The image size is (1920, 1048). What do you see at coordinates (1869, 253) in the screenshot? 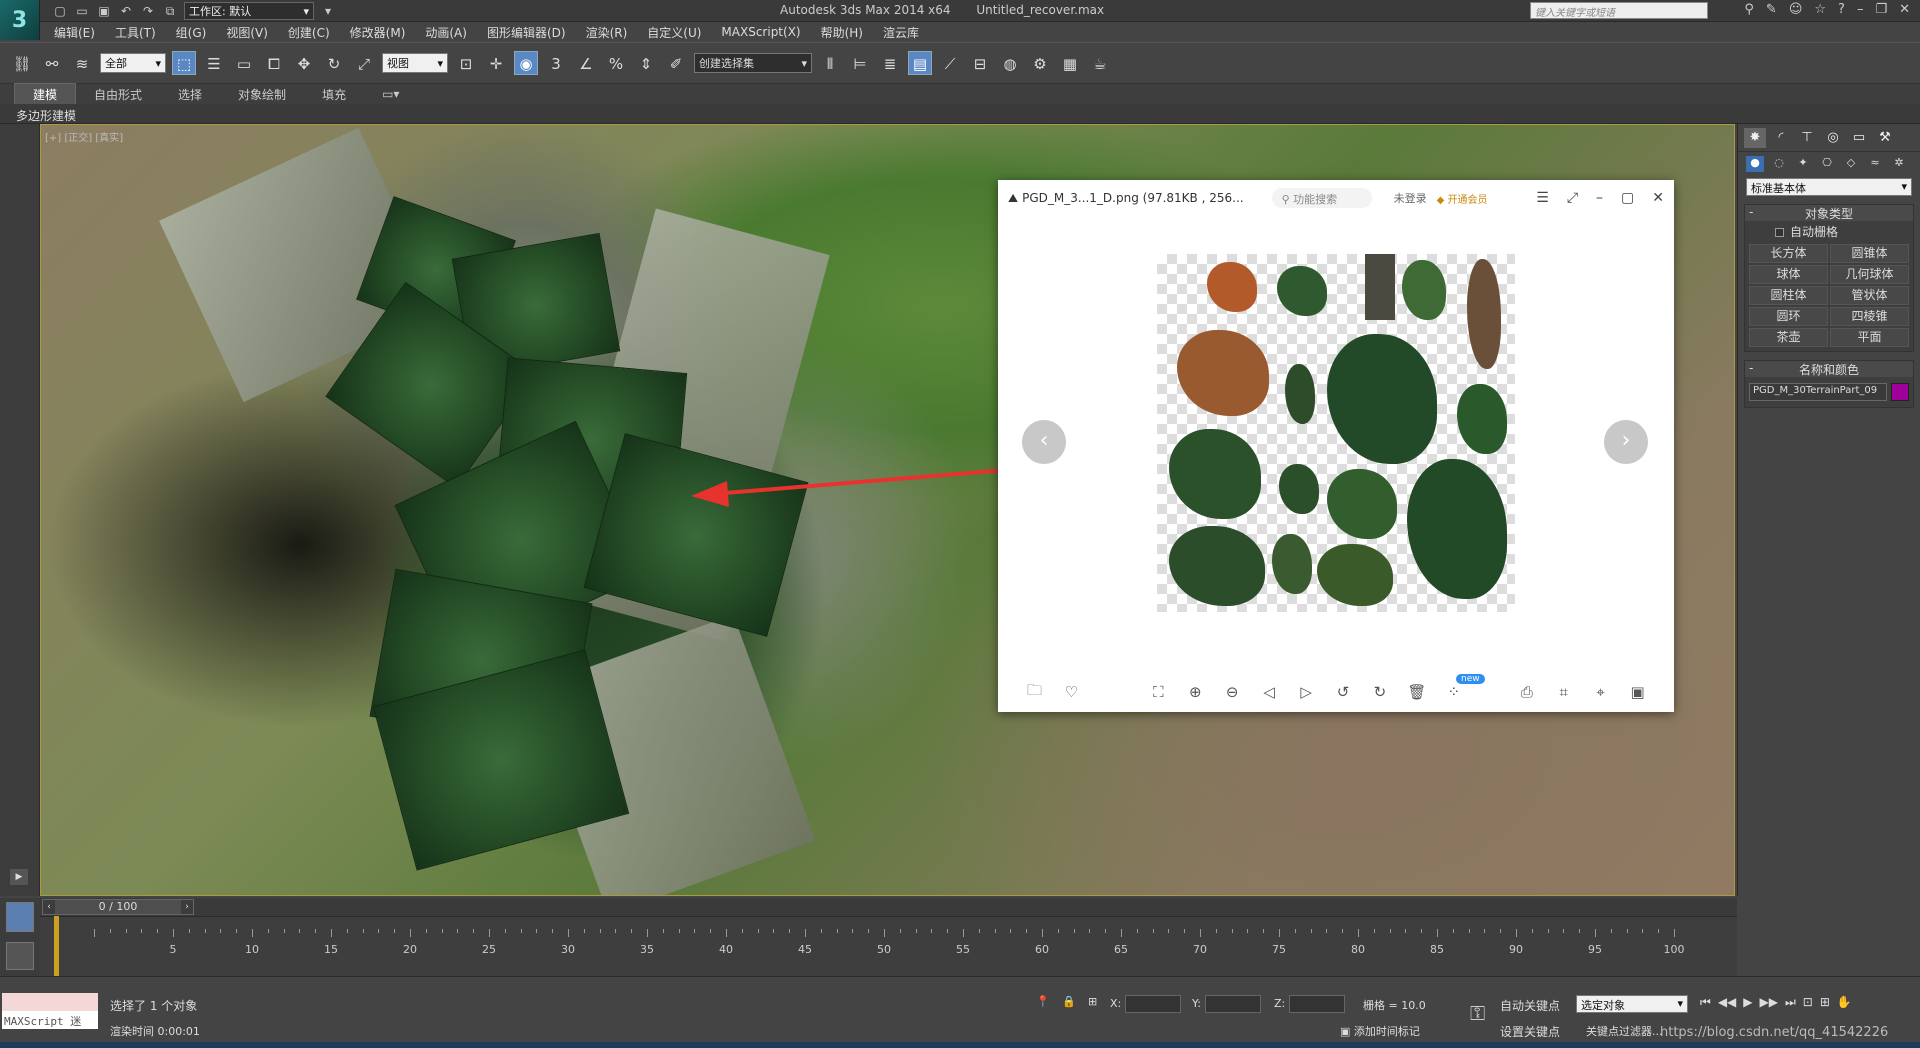
I see `cone-button: 圆锥体` at bounding box center [1869, 253].